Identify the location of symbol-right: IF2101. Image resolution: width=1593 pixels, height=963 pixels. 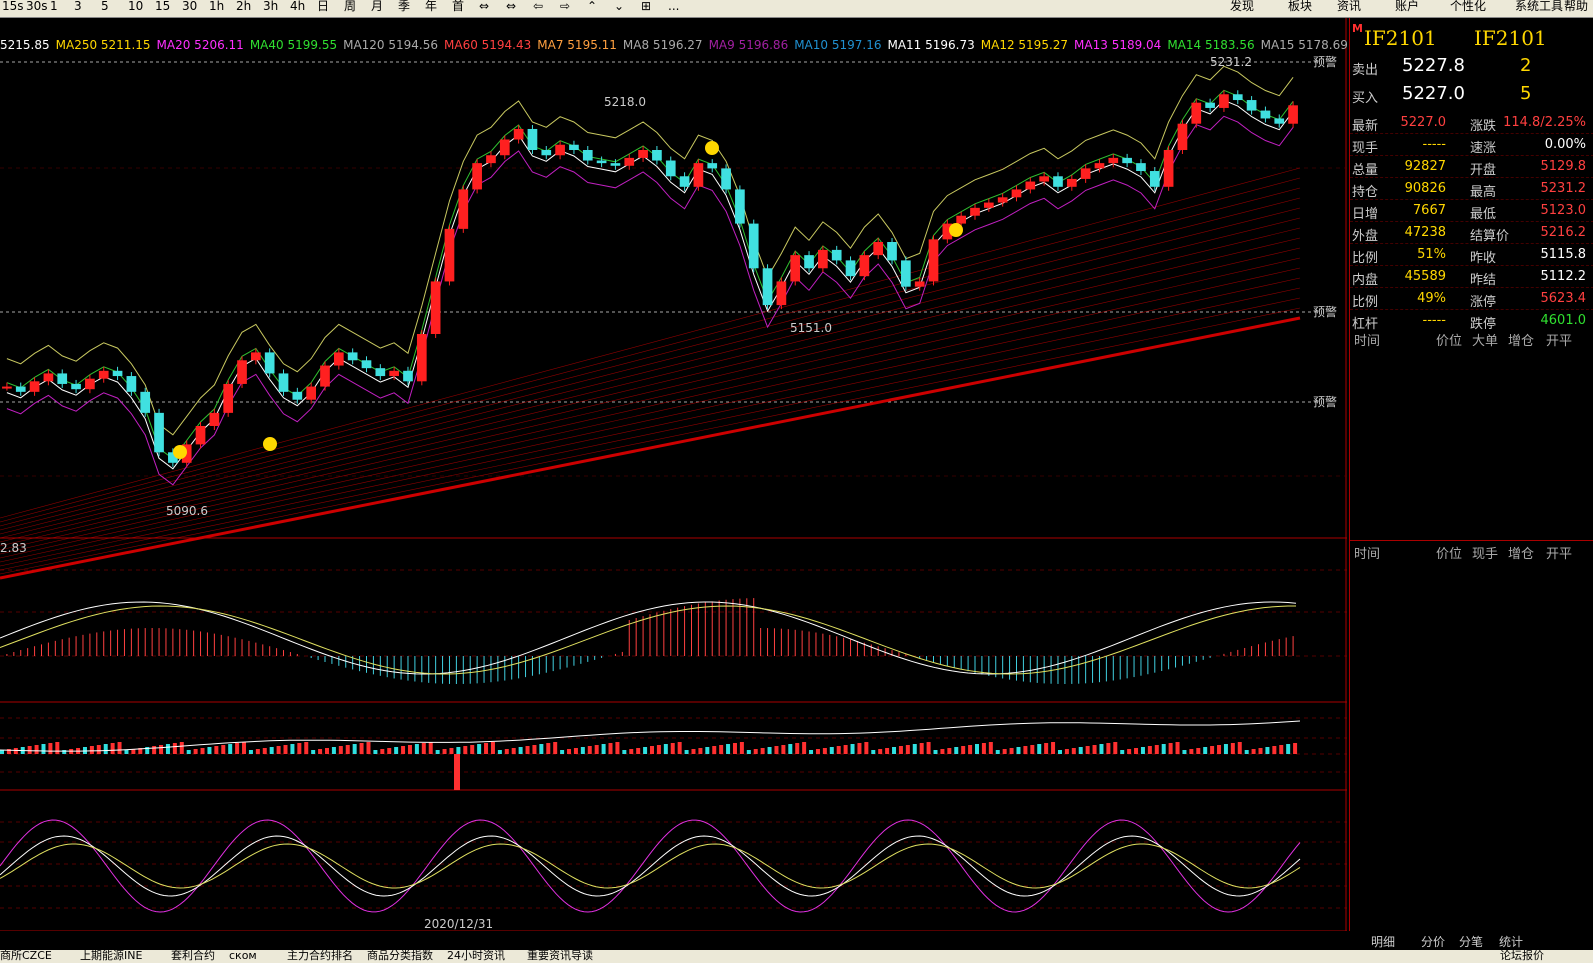
(1510, 38).